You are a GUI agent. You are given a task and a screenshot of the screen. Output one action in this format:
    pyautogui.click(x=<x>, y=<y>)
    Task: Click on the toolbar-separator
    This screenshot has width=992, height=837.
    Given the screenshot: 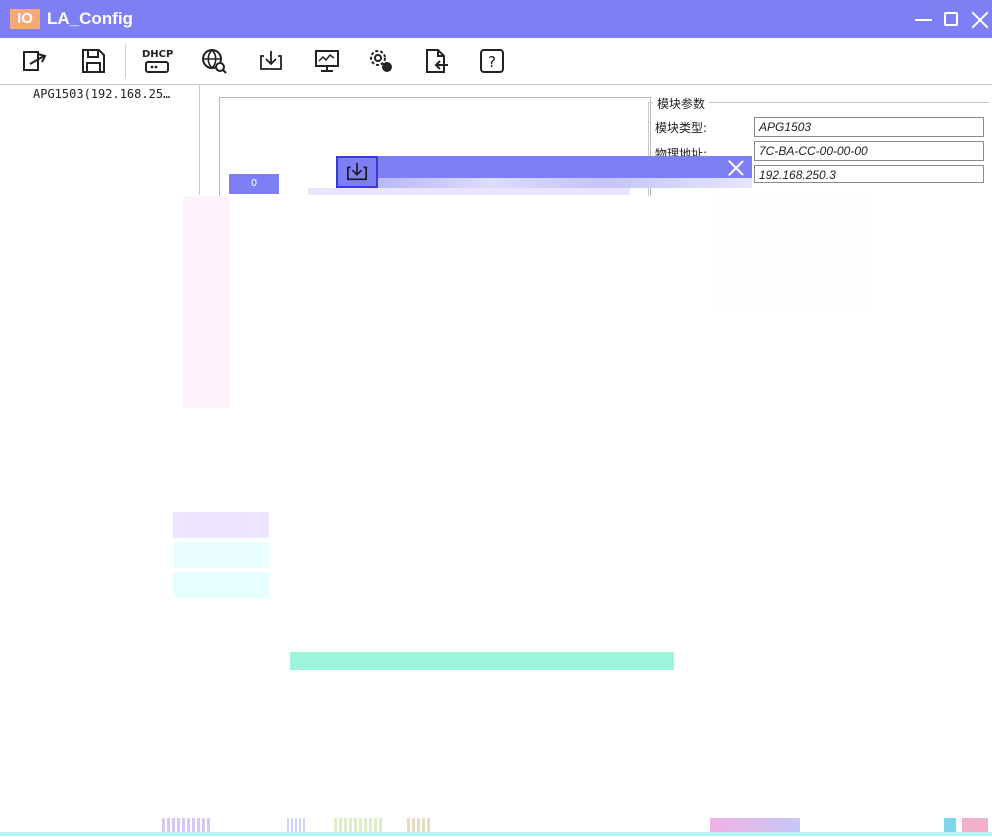 What is the action you would take?
    pyautogui.click(x=125, y=61)
    